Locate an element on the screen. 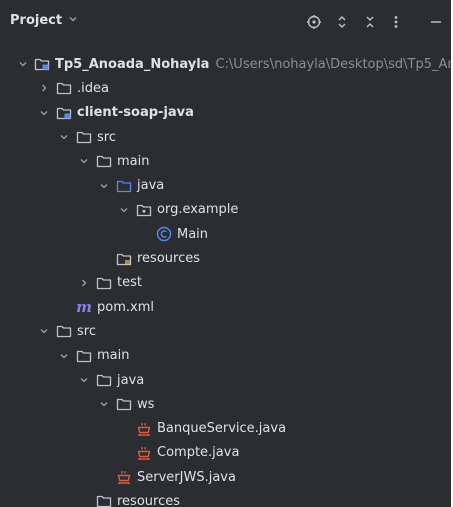 Image resolution: width=453 pixels, height=507 pixels. tree-item: test is located at coordinates (225, 283).